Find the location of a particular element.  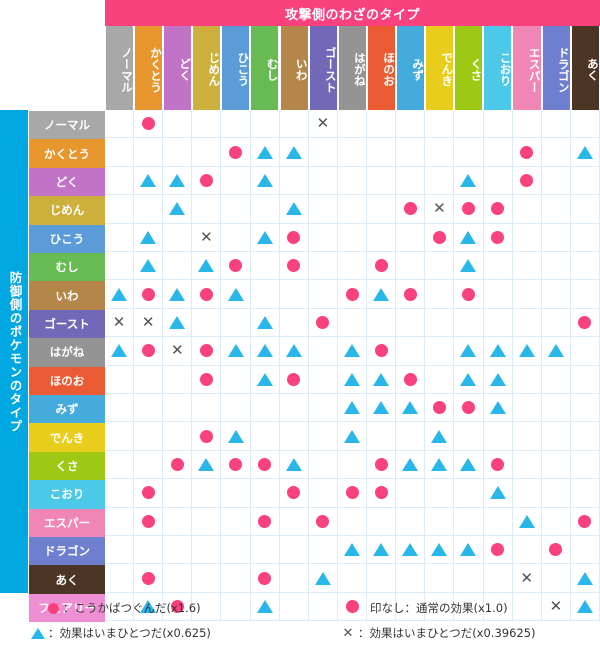

cell-r6-c6 is located at coordinates (294, 294).